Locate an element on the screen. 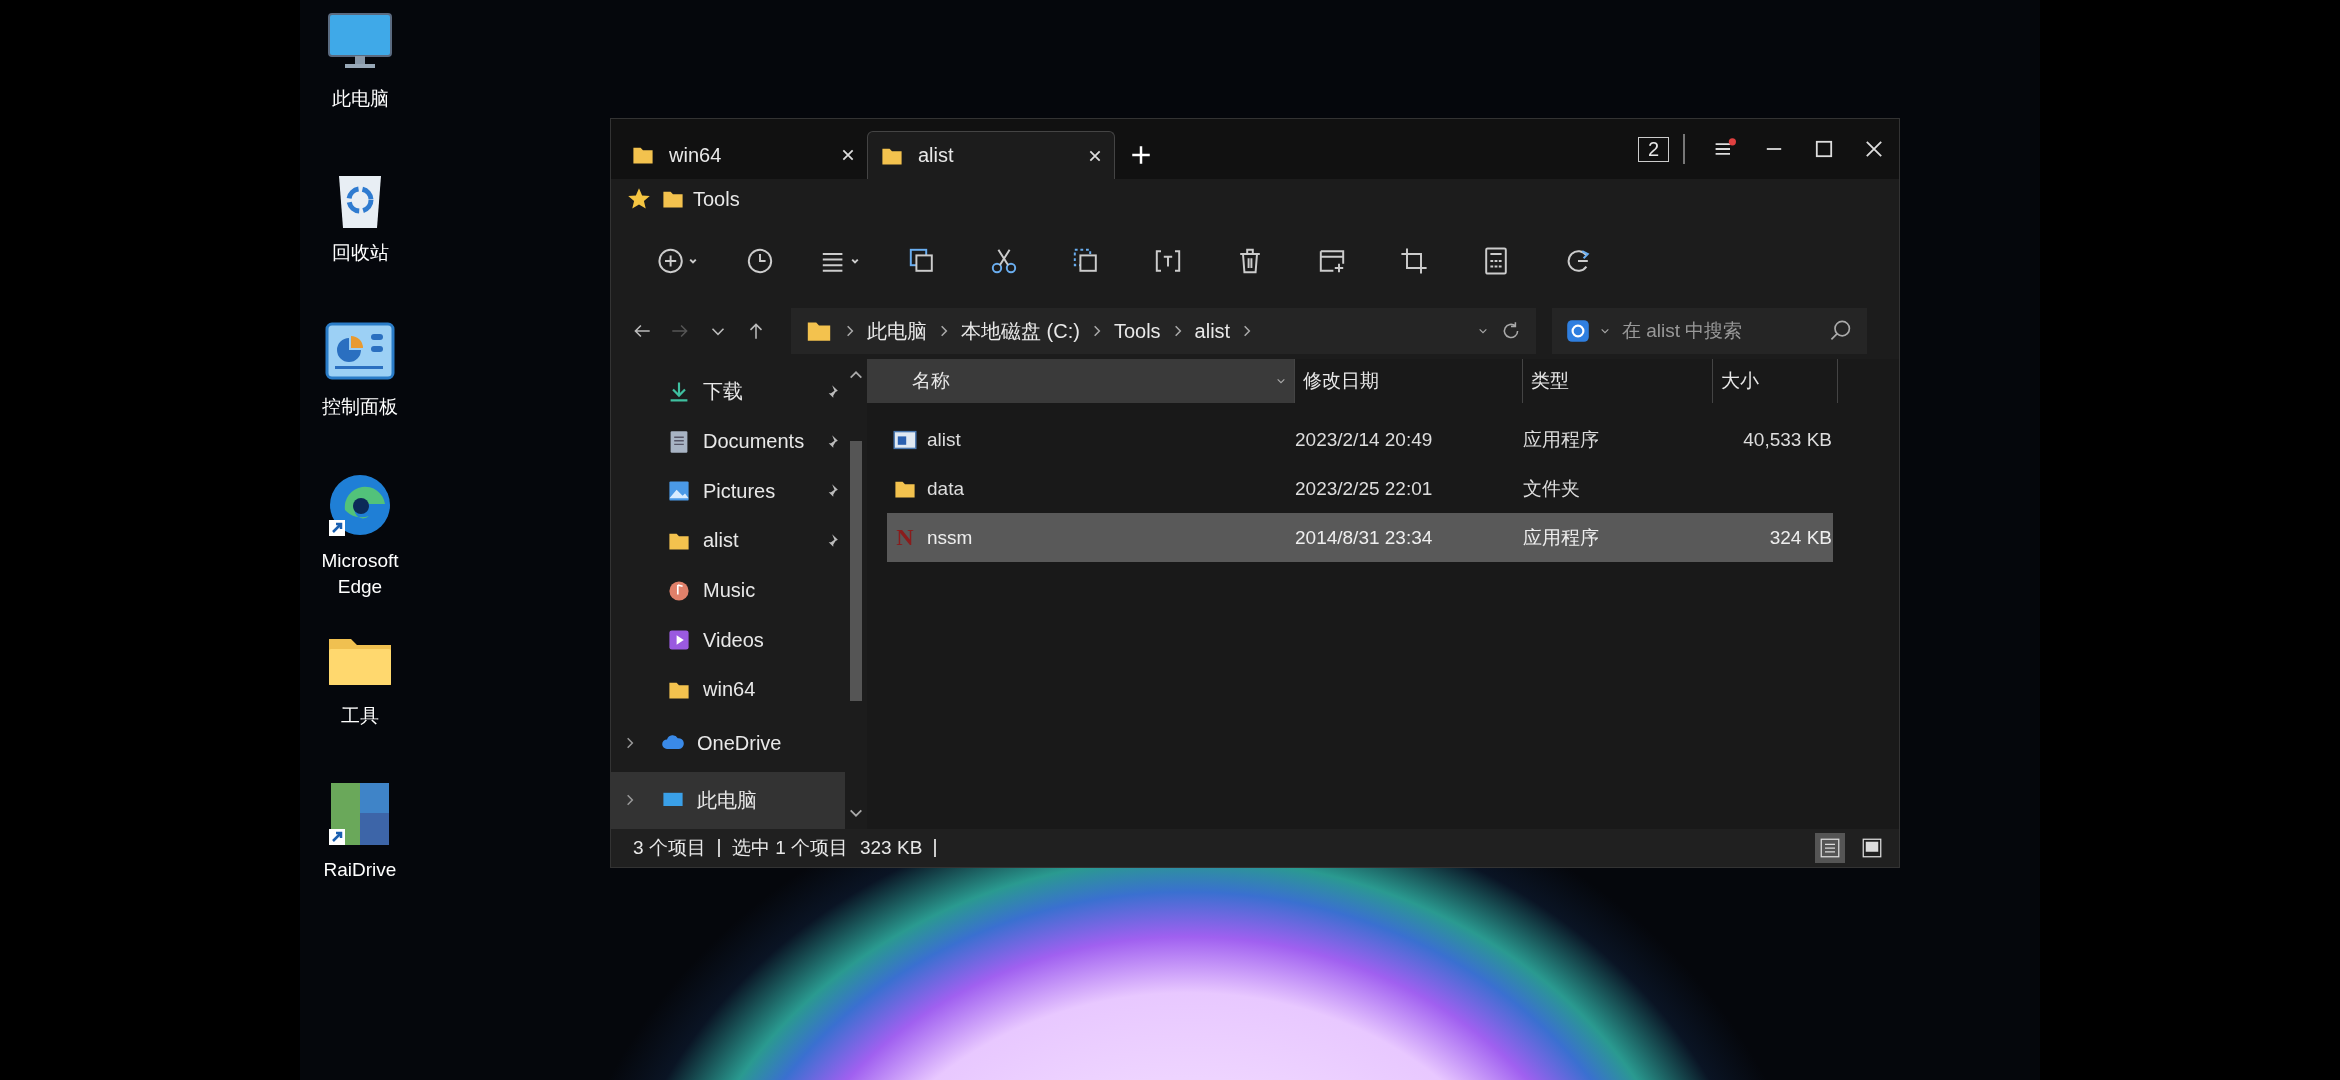 This screenshot has width=2340, height=1080. copy-icon is located at coordinates (922, 261).